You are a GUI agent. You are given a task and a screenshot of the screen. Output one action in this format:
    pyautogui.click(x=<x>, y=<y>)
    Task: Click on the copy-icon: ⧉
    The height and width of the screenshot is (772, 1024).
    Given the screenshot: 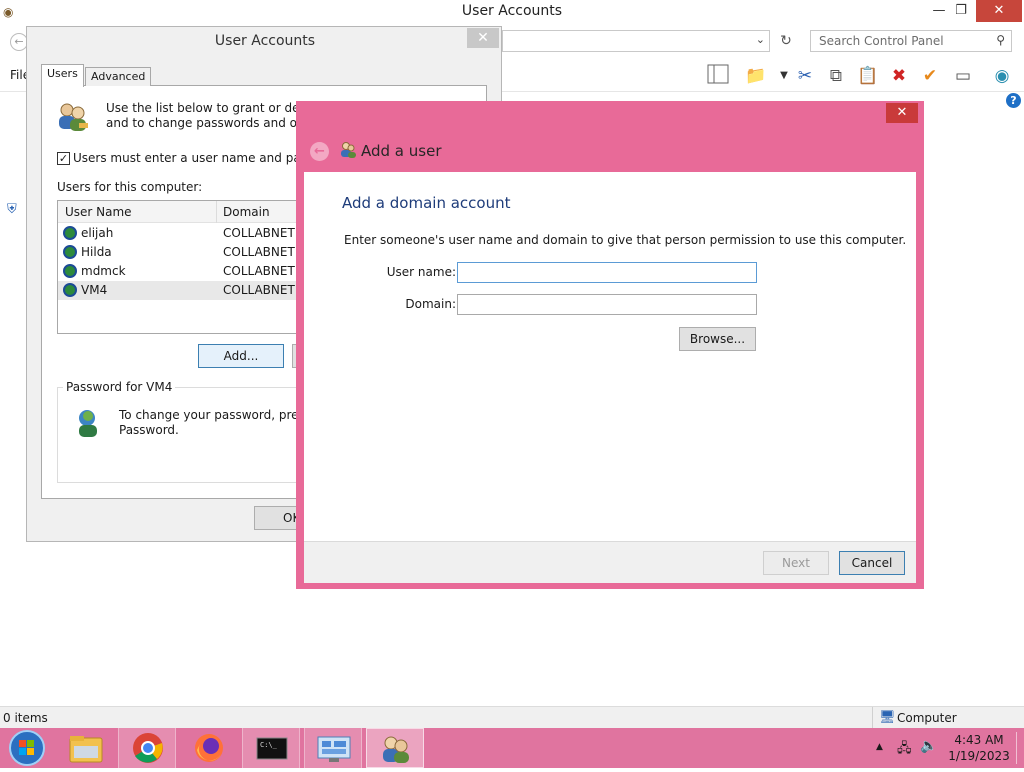 What is the action you would take?
    pyautogui.click(x=836, y=76)
    